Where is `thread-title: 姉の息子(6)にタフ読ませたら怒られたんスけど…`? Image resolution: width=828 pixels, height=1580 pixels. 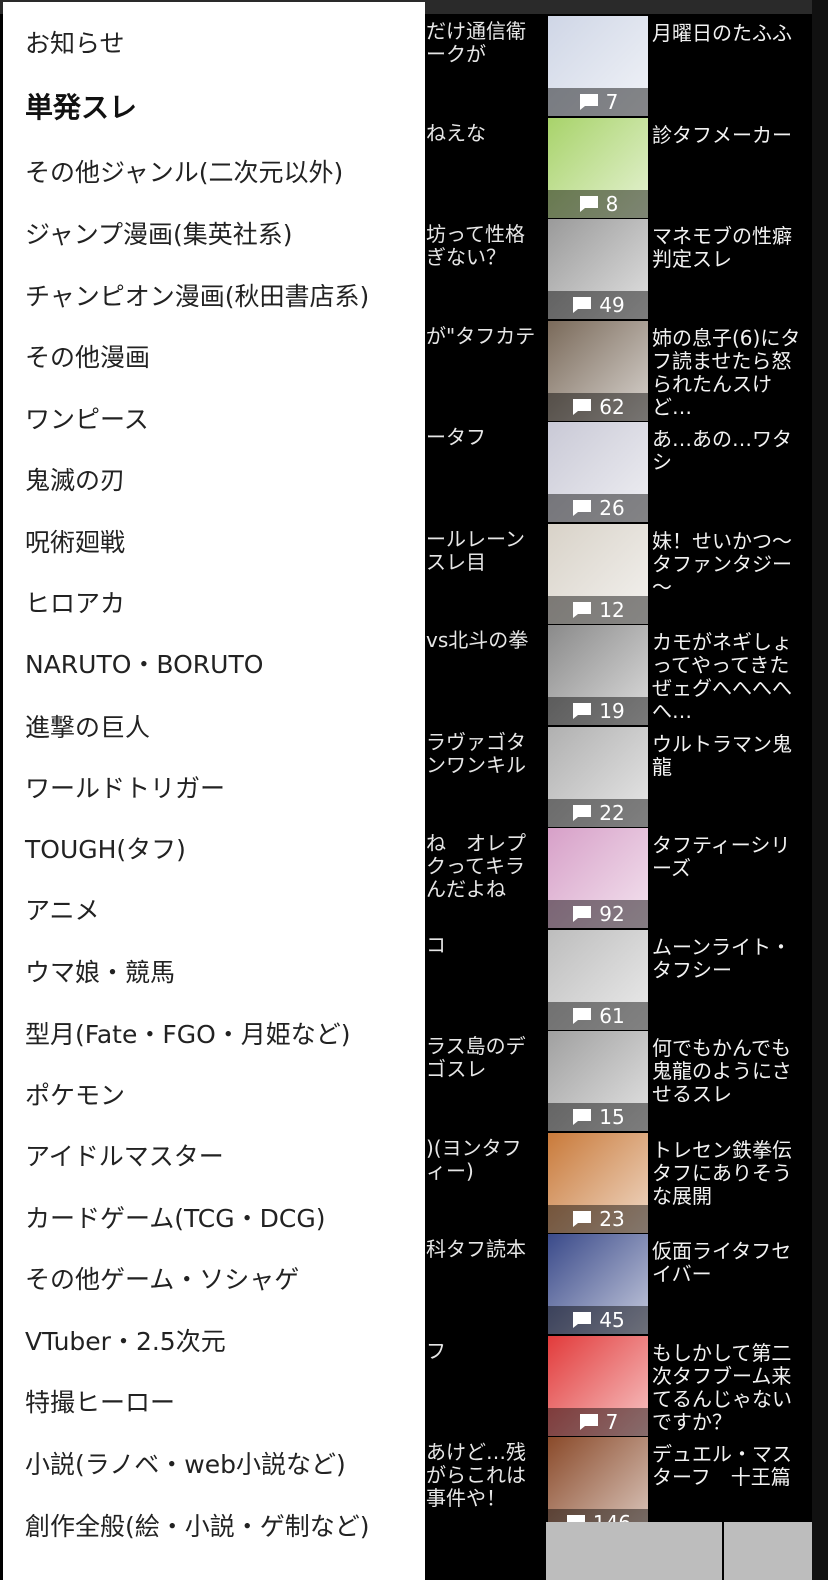
thread-title: 姉の息子(6)にタフ読ませたら怒られたんスけど… is located at coordinates (726, 372).